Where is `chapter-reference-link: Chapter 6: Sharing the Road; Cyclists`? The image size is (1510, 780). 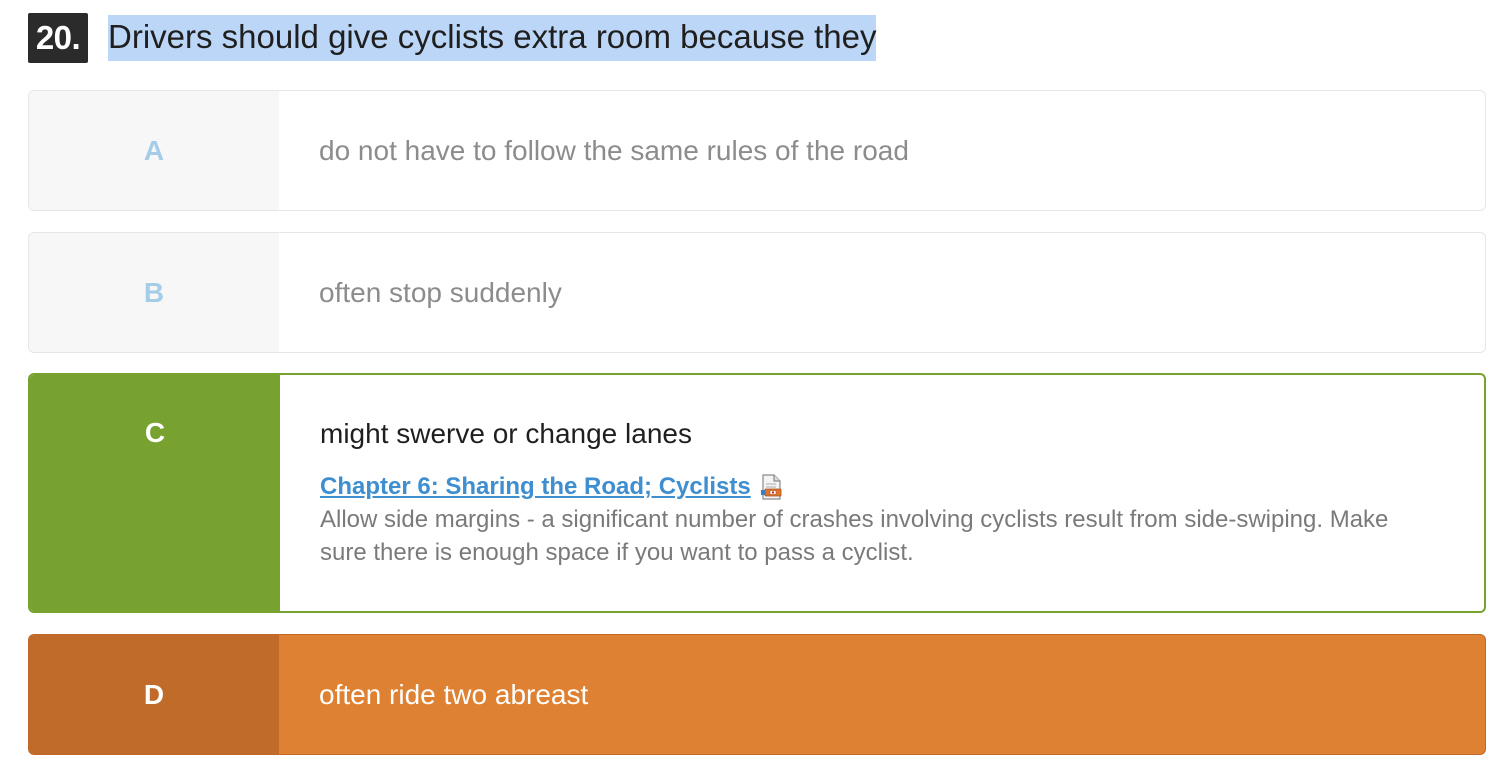 chapter-reference-link: Chapter 6: Sharing the Road; Cyclists is located at coordinates (535, 487).